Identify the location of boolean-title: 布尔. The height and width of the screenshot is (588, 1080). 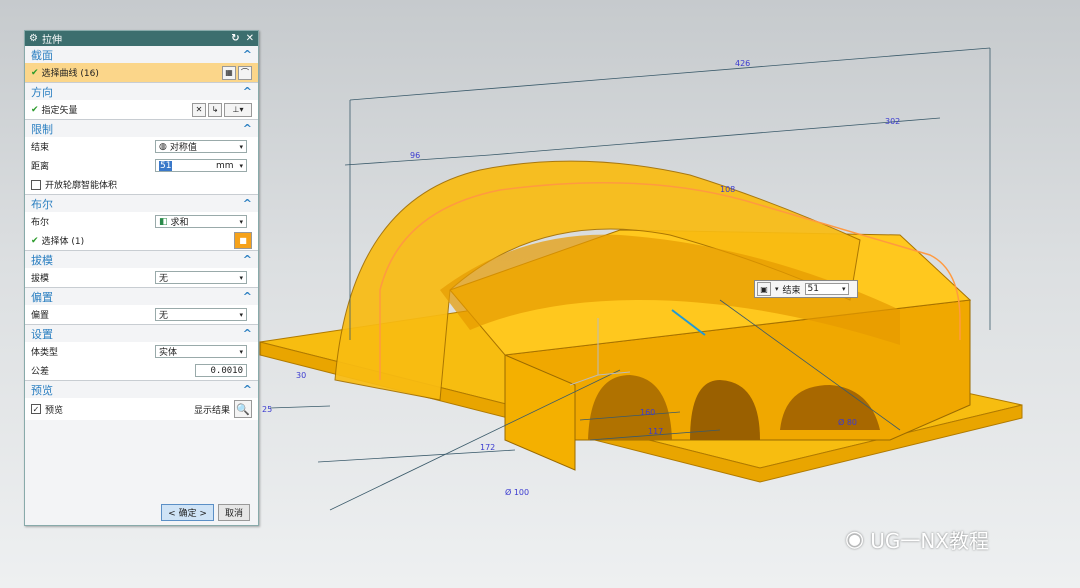
(42, 204).